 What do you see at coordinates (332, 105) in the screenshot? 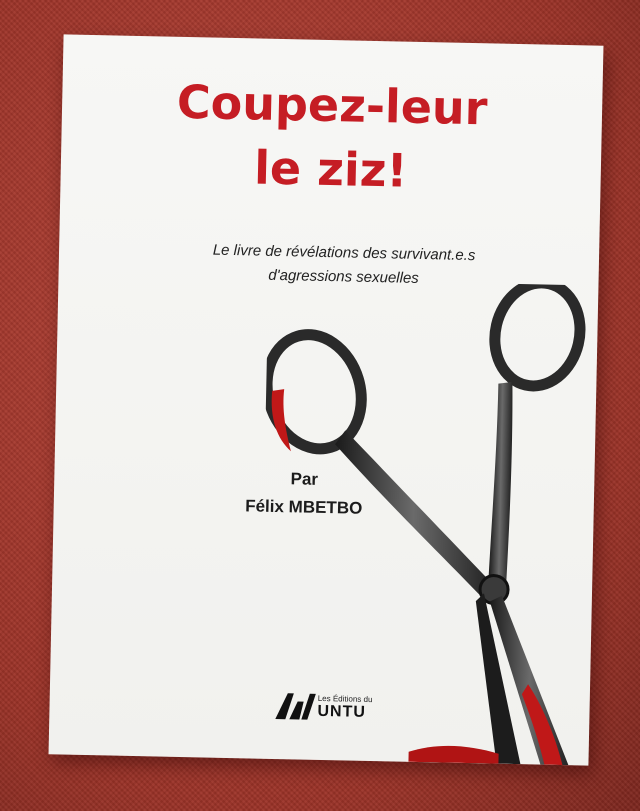
I see `book-title-line-1: Coupez-leur` at bounding box center [332, 105].